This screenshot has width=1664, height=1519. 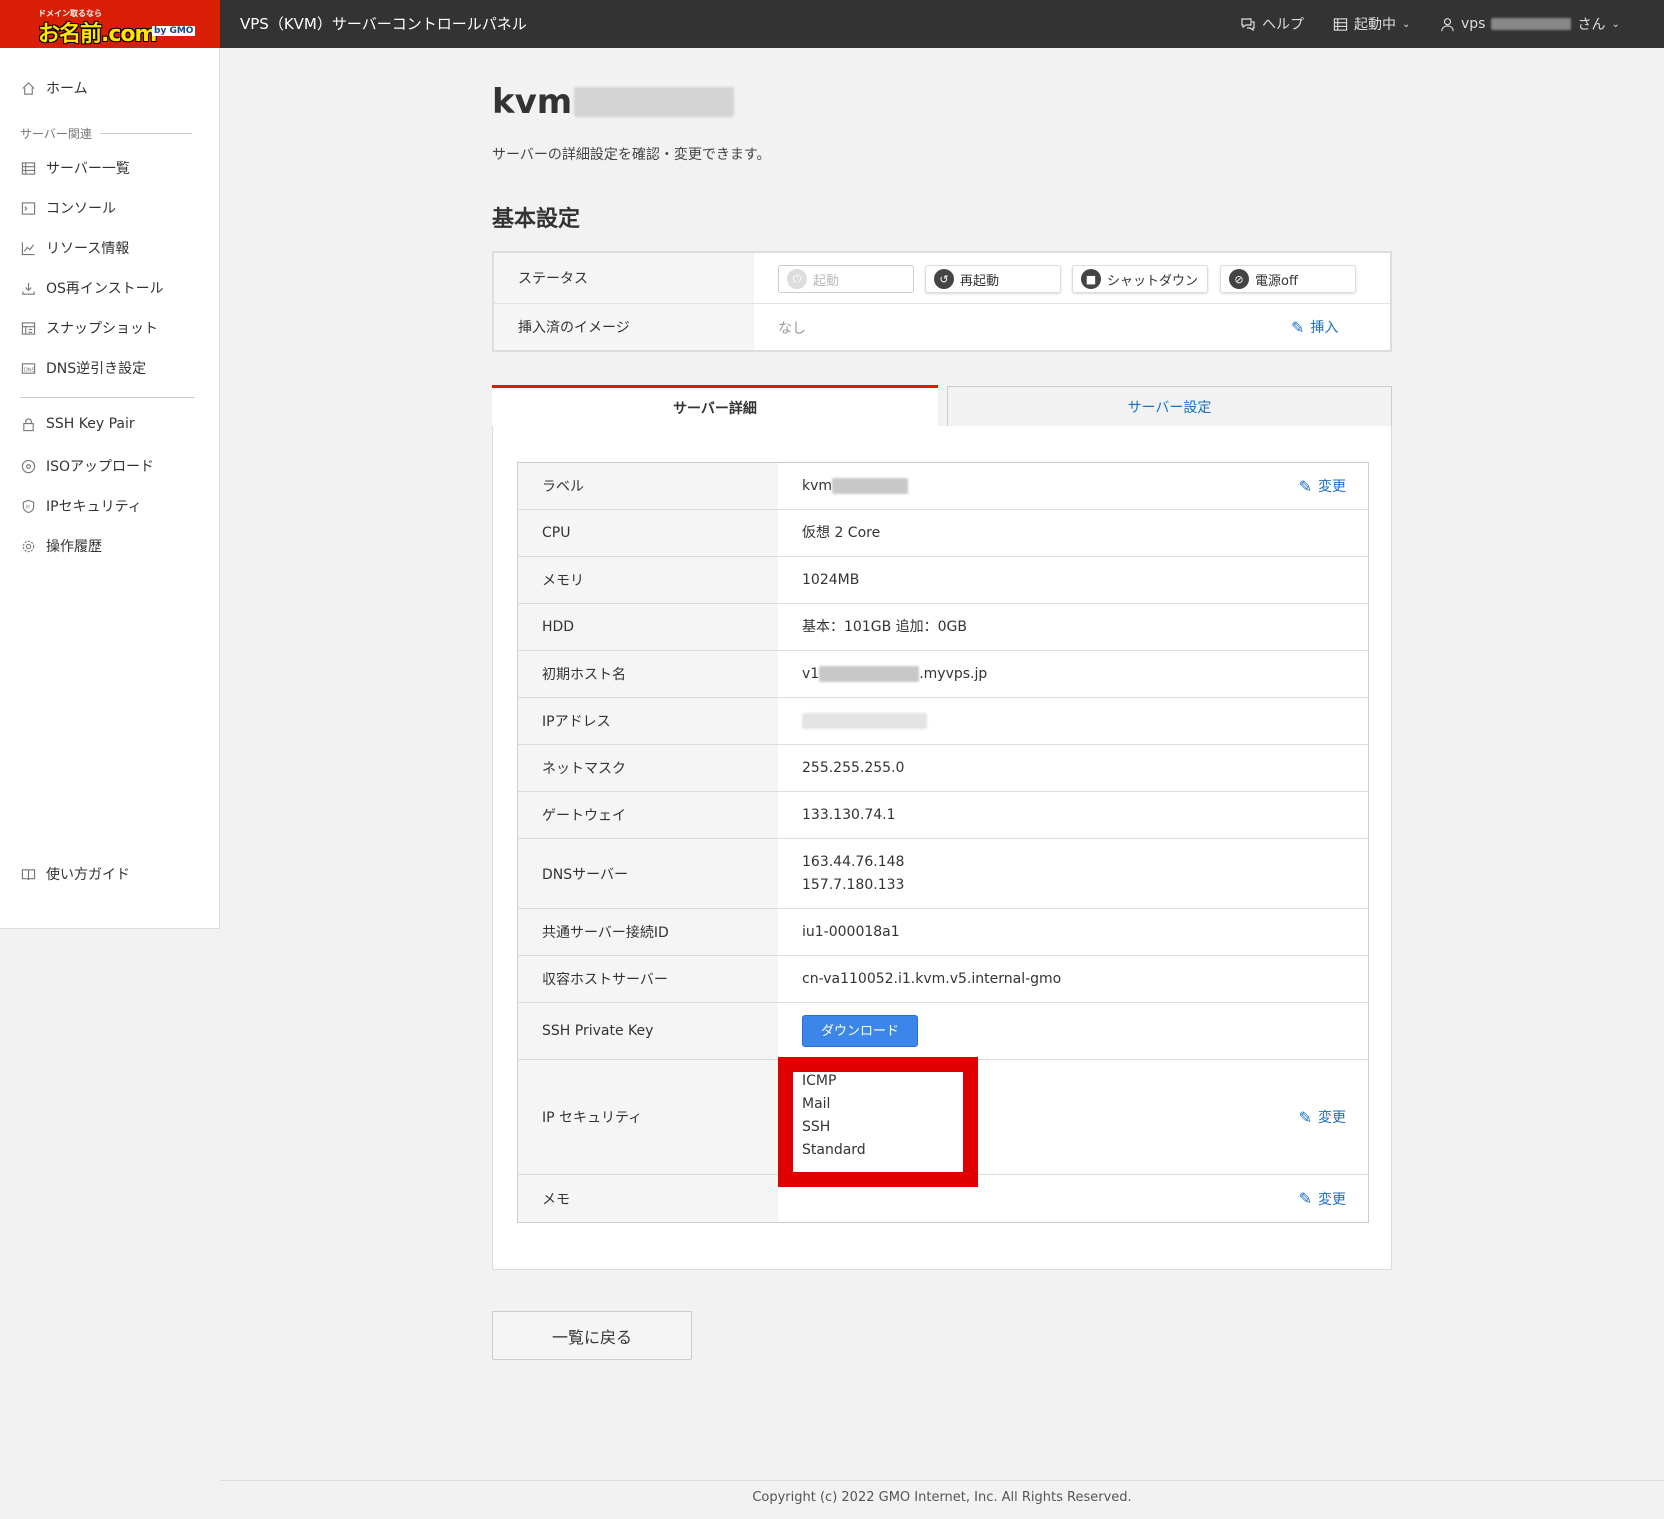 I want to click on server-status-dropdown: 起動中 ⌄, so click(x=1371, y=24).